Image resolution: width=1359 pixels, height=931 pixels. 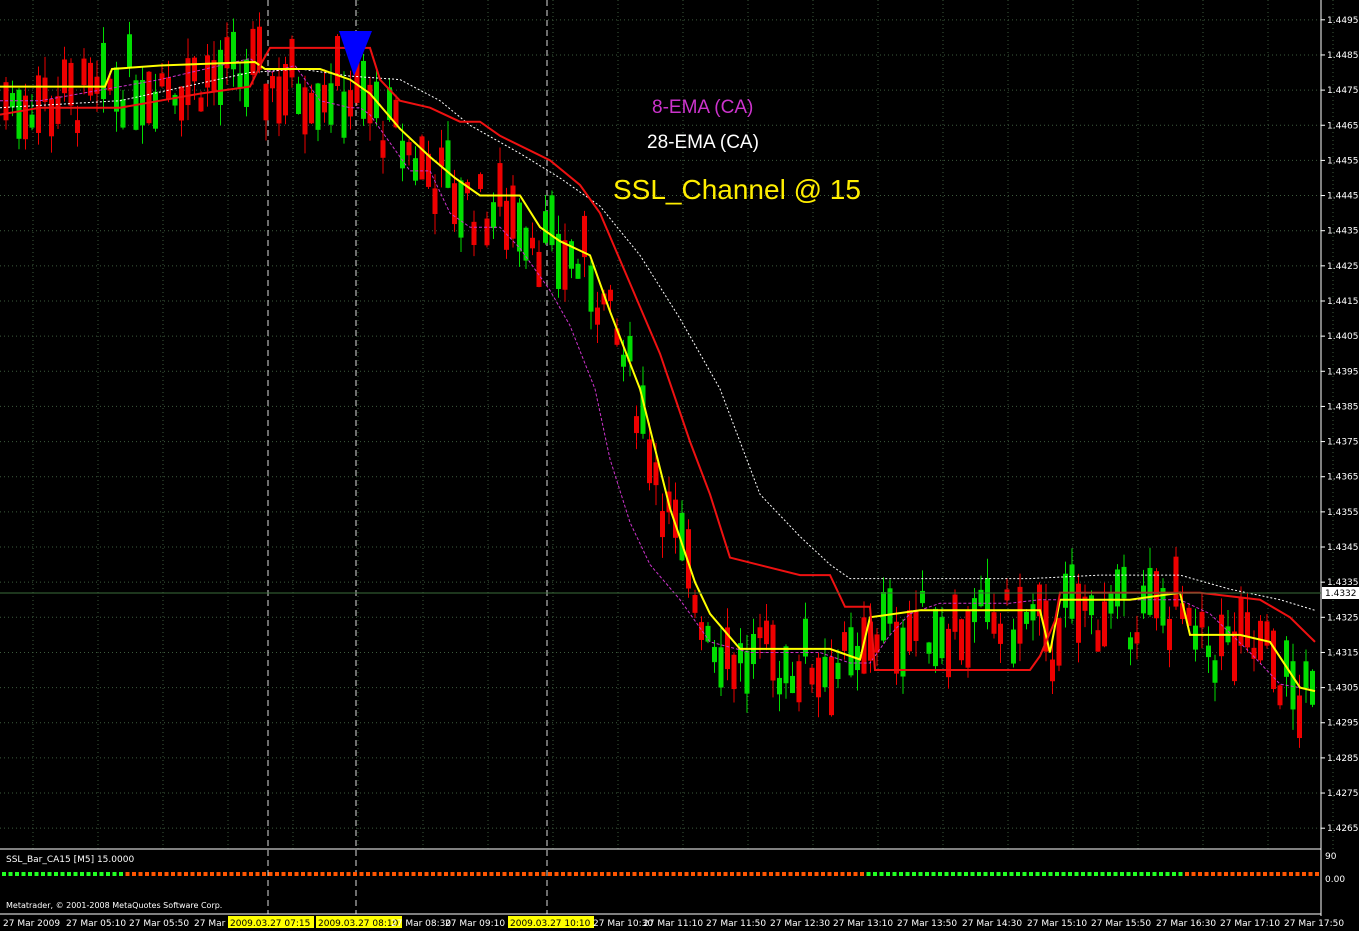 I want to click on price-tick-label: 1.4495, so click(x=1343, y=21).